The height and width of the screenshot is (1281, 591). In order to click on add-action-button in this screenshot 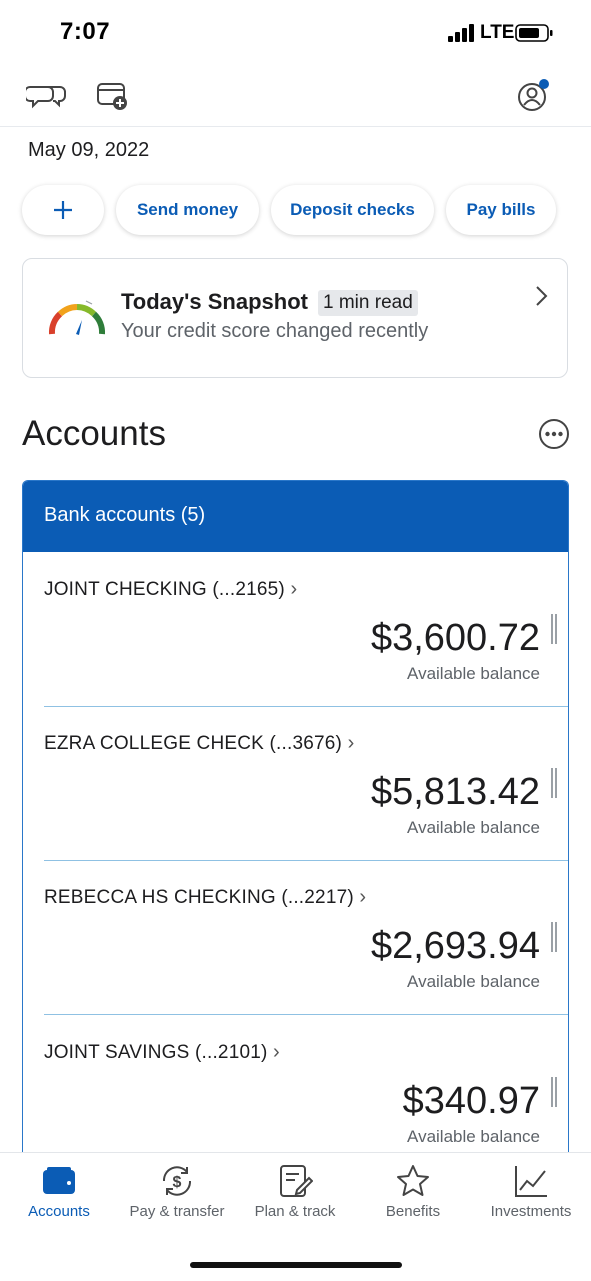, I will do `click(63, 210)`.